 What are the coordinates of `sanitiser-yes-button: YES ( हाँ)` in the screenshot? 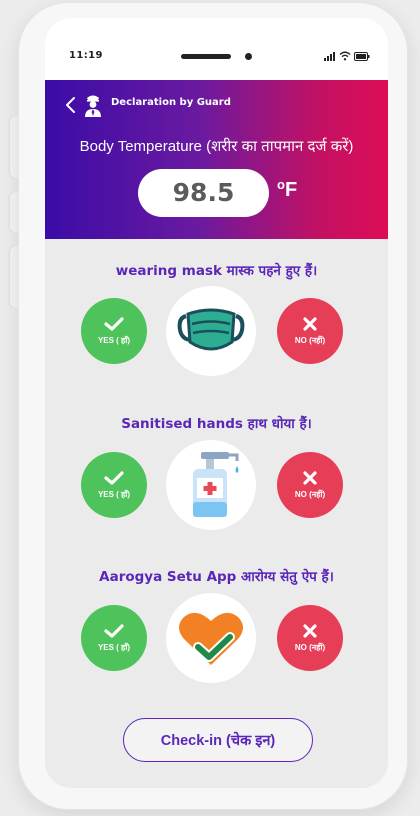 It's located at (114, 485).